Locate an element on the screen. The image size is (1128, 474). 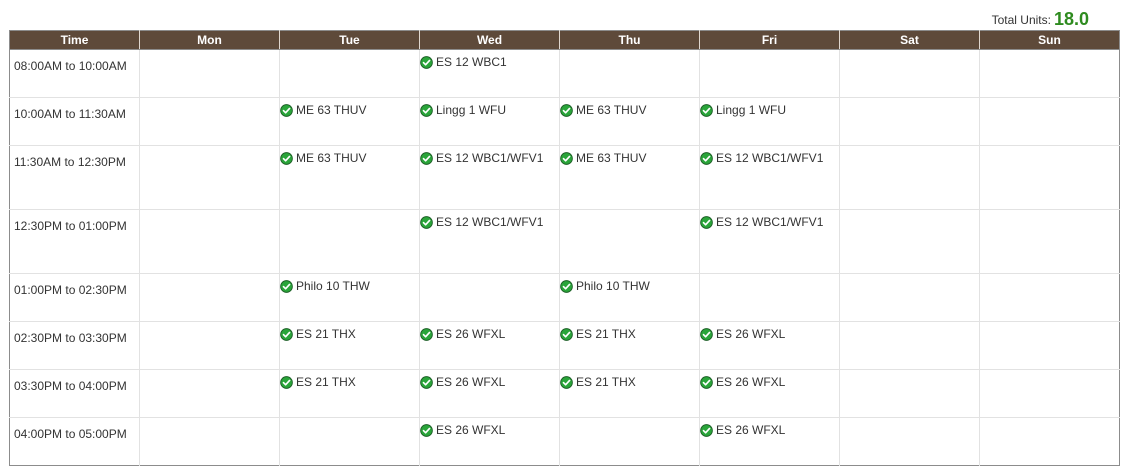
total-units-value: 18.0 is located at coordinates (1071, 19).